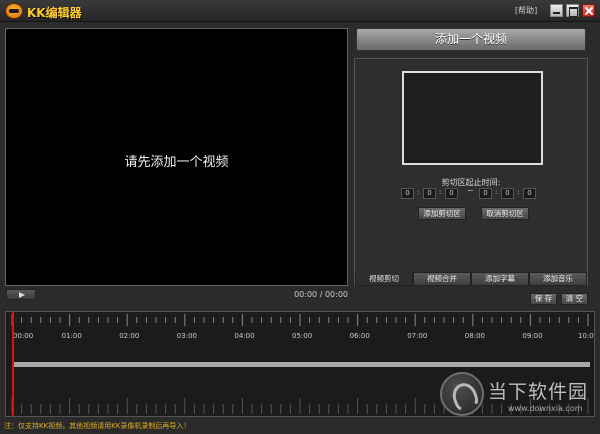 The height and width of the screenshot is (434, 600). I want to click on timeline-track, so click(301, 364).